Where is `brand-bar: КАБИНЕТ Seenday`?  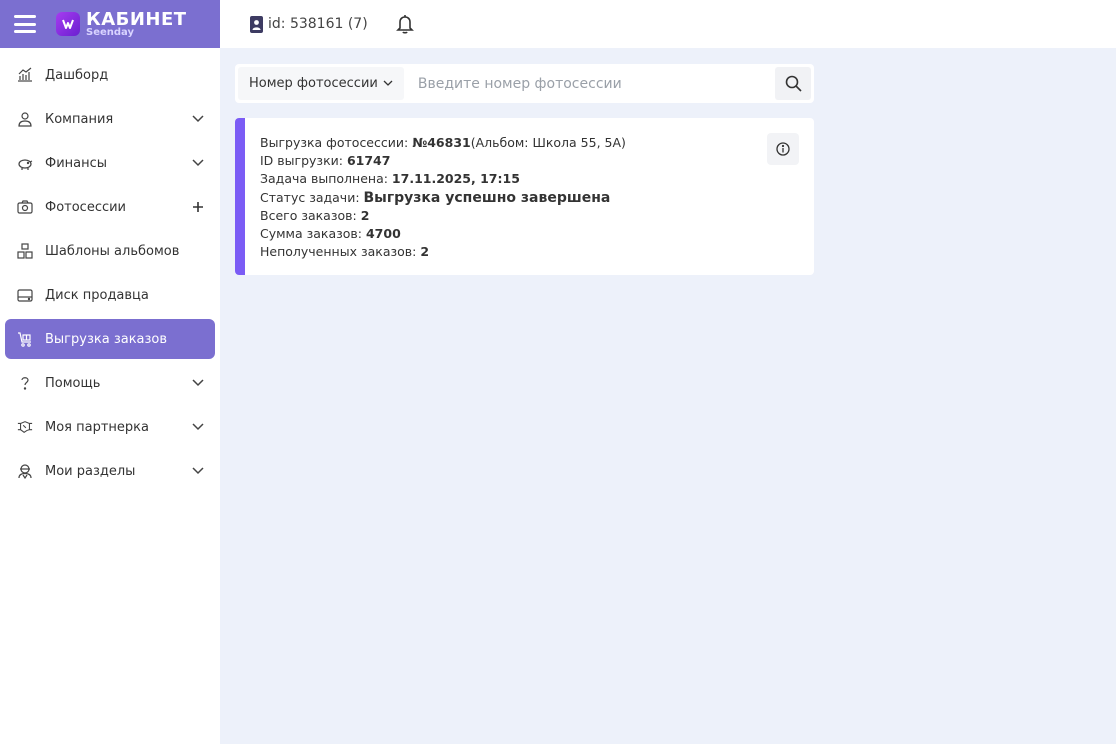
brand-bar: КАБИНЕТ Seenday is located at coordinates (110, 24).